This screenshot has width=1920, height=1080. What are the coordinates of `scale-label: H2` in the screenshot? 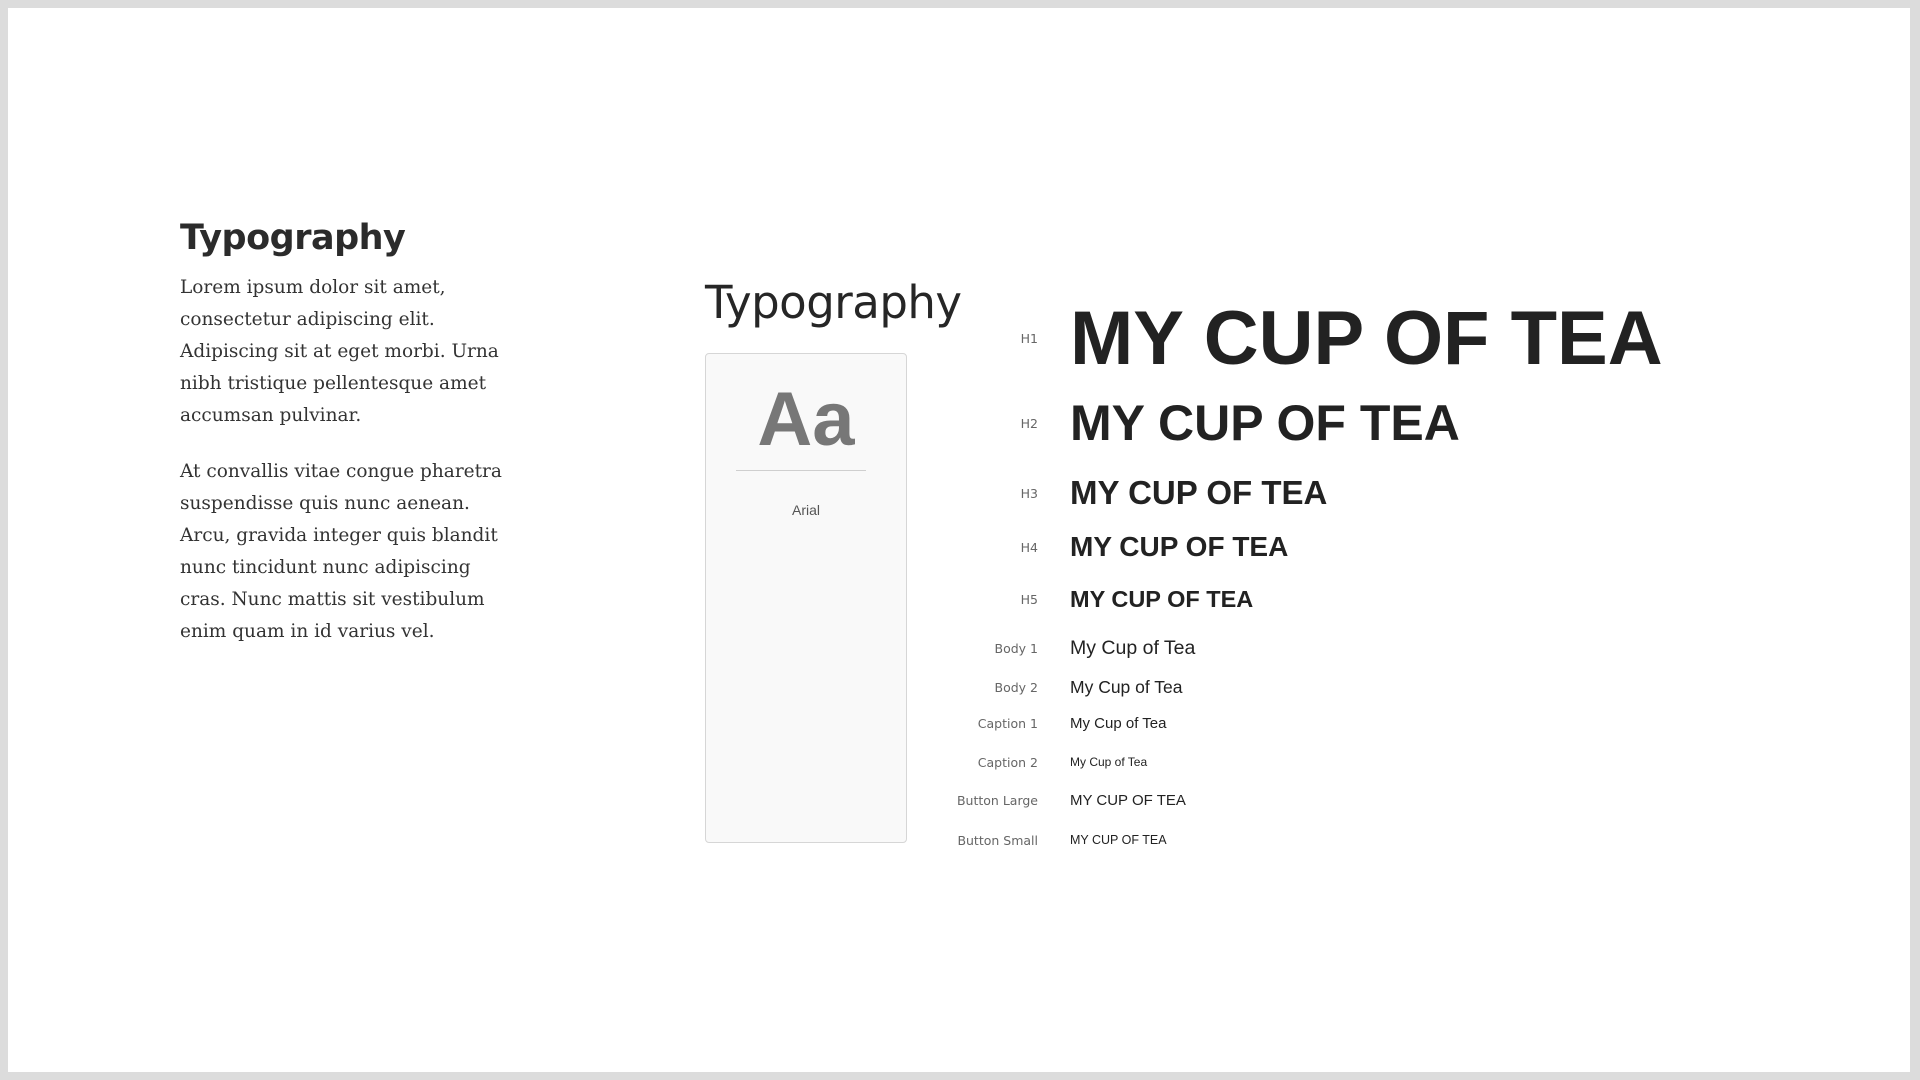 It's located at (1029, 423).